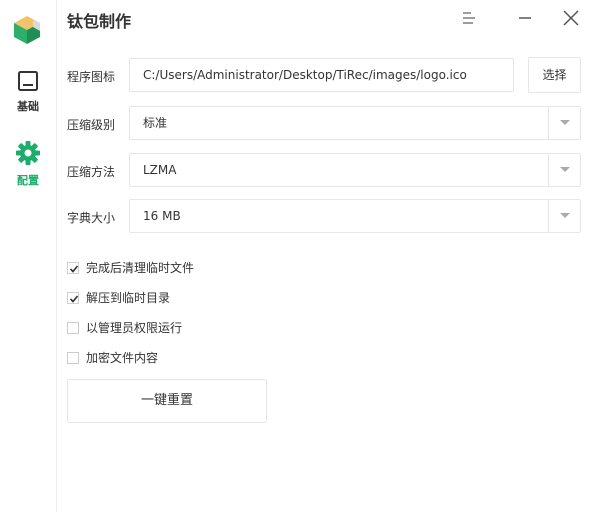 The image size is (590, 512). Describe the element at coordinates (554, 75) in the screenshot. I see `choose-button: 选择` at that location.